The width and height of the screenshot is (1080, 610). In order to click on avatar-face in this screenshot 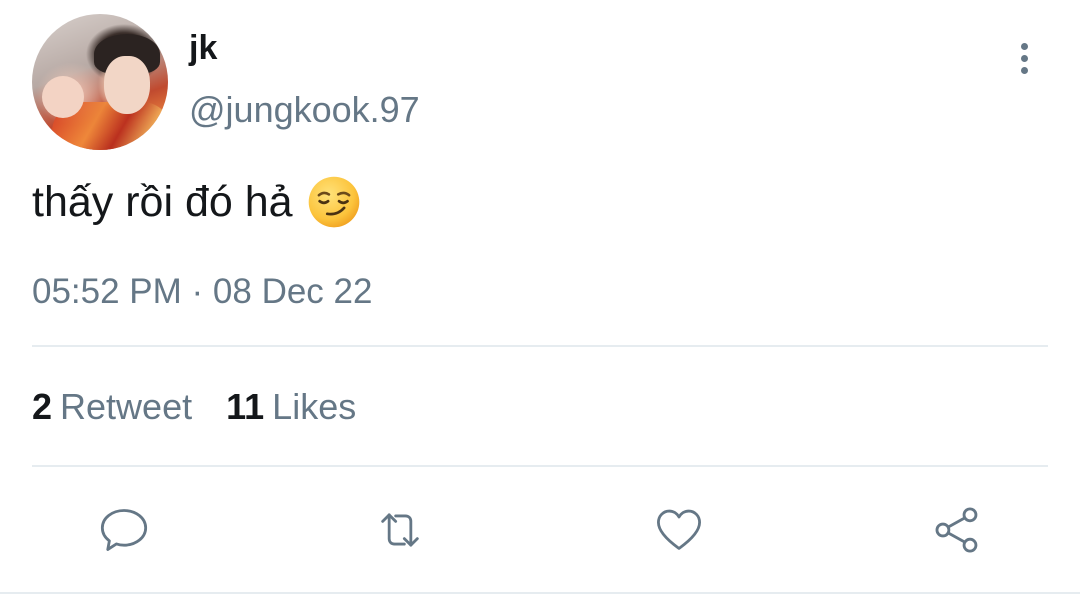, I will do `click(127, 85)`.